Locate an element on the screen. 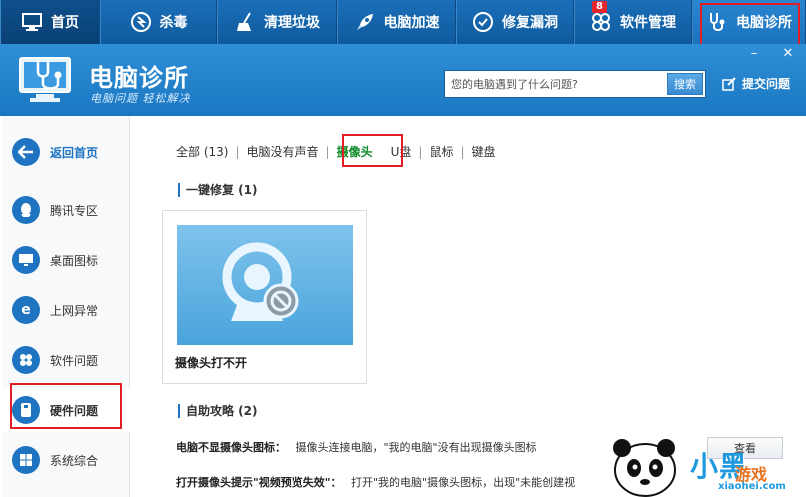  section-title-fix: 一键修复 (1) is located at coordinates (218, 190).